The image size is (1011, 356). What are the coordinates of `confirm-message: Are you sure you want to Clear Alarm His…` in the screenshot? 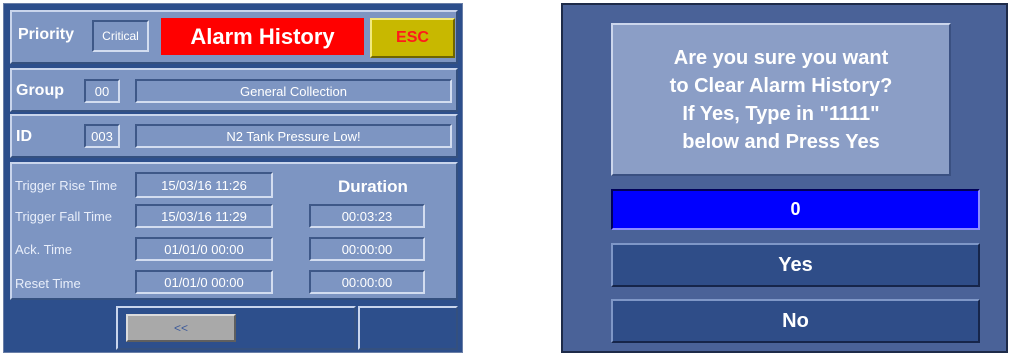 It's located at (781, 99).